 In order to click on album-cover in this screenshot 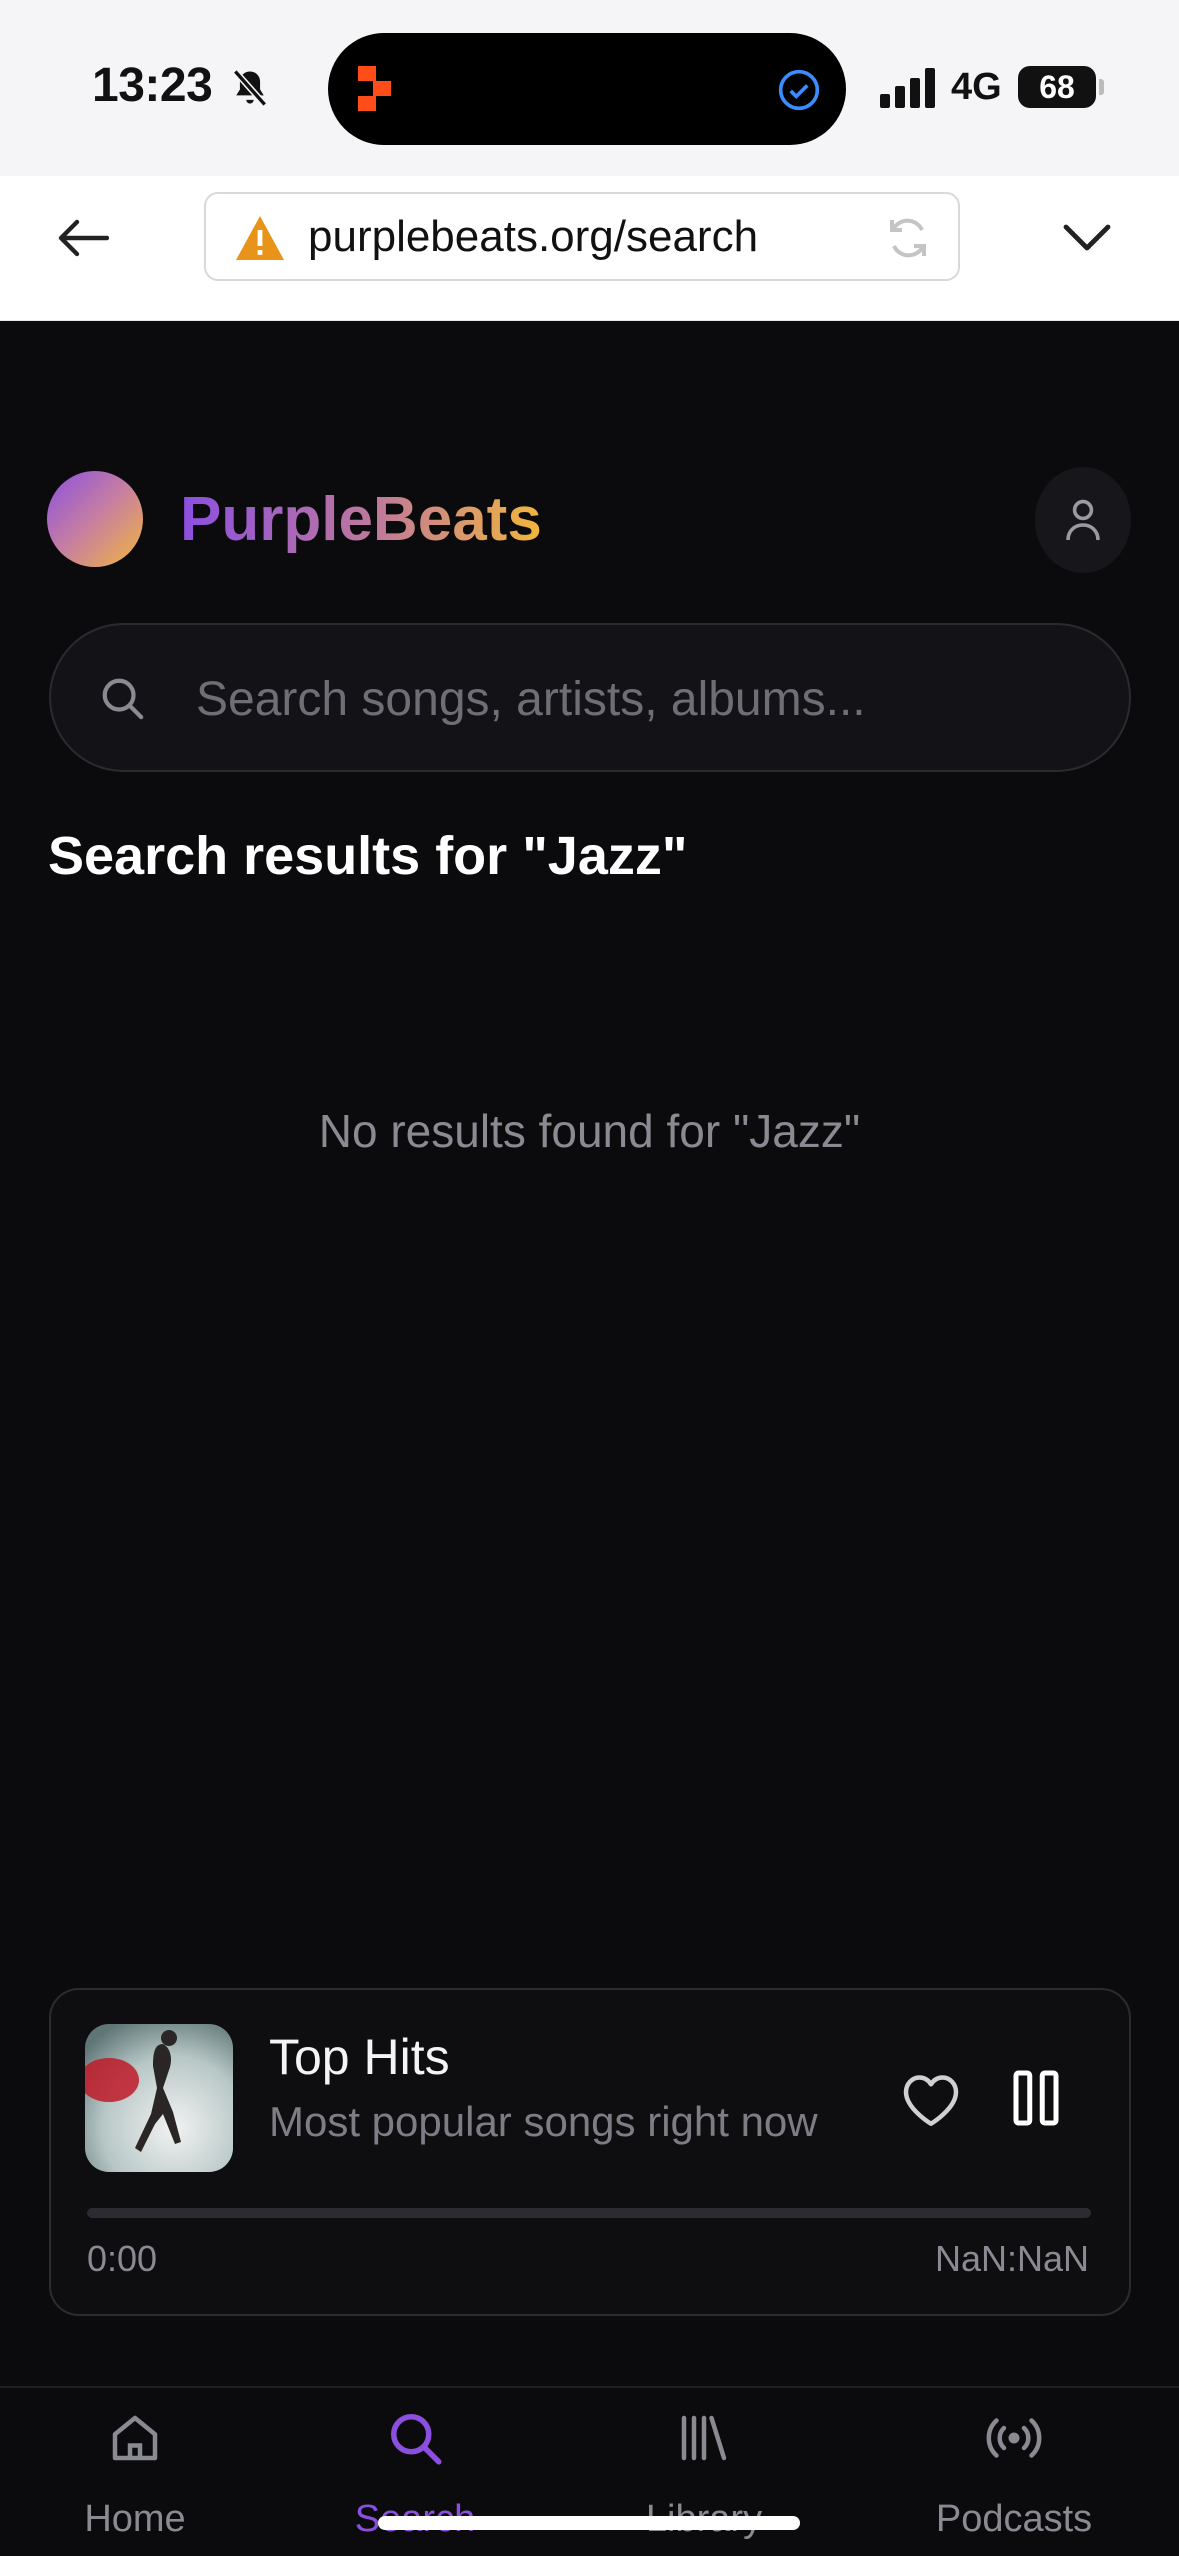, I will do `click(159, 2098)`.